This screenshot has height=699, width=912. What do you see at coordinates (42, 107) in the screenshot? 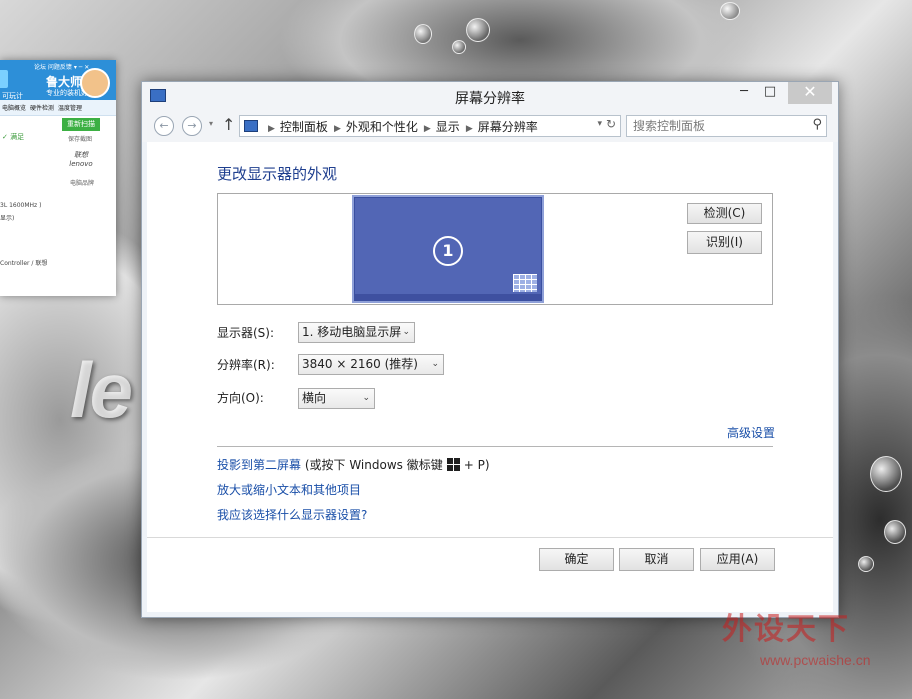
I see `side-app-tab: 硬件检测` at bounding box center [42, 107].